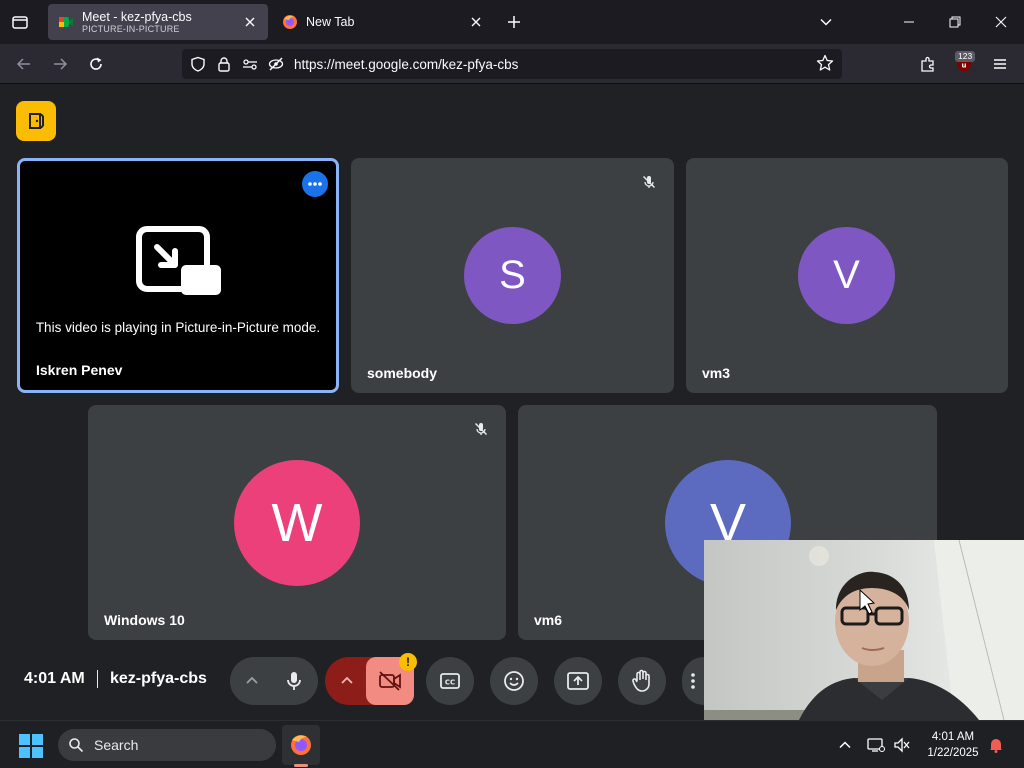 Image resolution: width=1024 pixels, height=768 pixels. Describe the element at coordinates (60, 64) in the screenshot. I see `forward-button` at that location.